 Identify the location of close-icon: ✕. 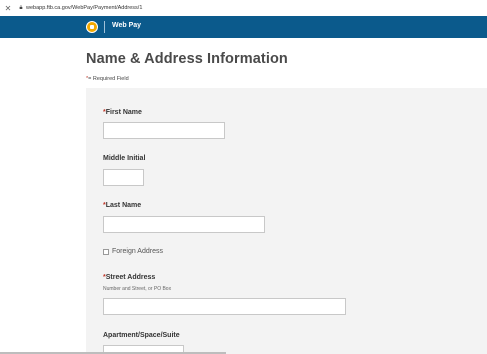
(8, 8).